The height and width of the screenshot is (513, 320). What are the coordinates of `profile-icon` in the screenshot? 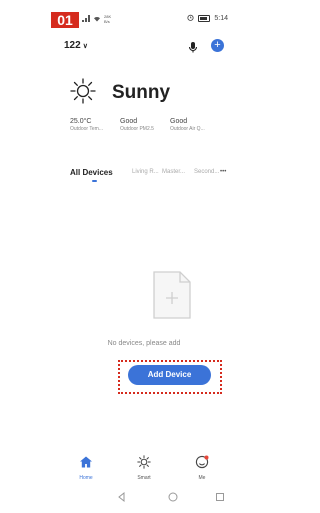 It's located at (202, 462).